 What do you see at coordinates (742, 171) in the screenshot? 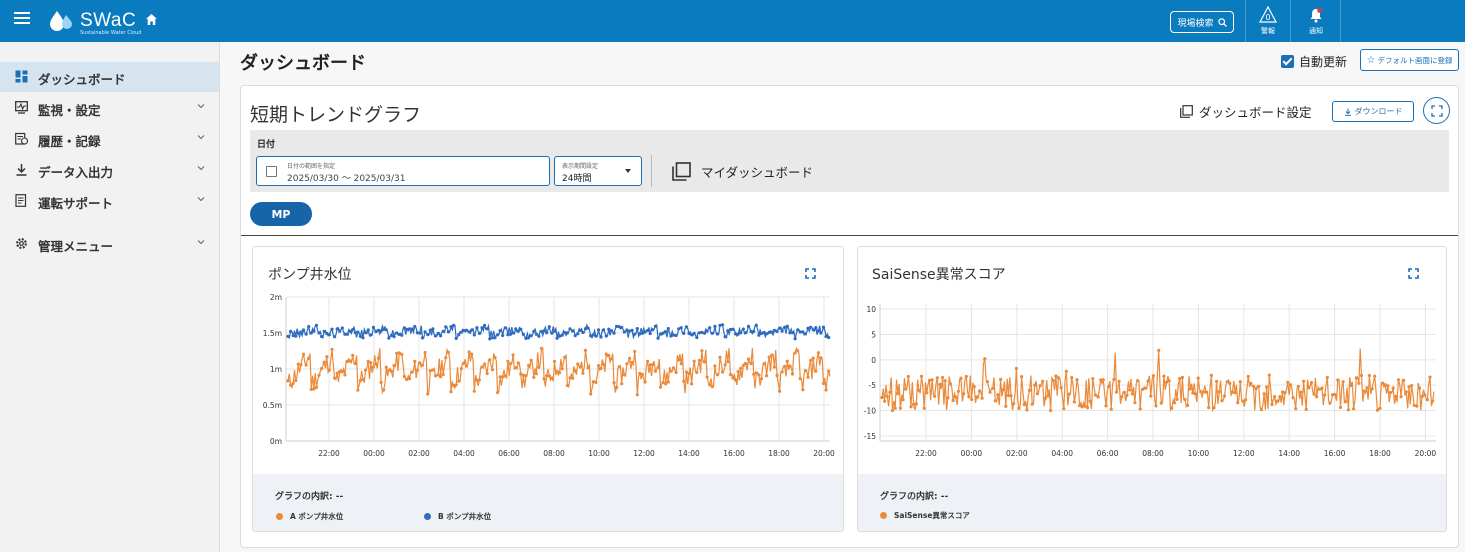
I see `my-dashboard-button: マイダッシュボード` at bounding box center [742, 171].